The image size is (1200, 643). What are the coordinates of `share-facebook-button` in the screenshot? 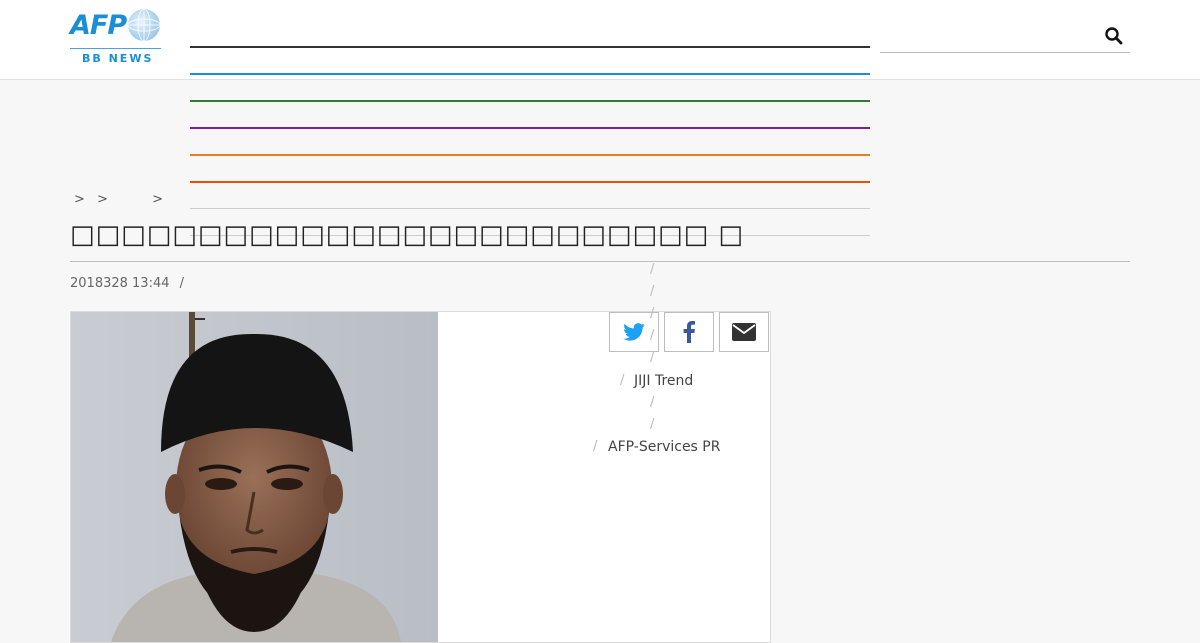 It's located at (689, 332).